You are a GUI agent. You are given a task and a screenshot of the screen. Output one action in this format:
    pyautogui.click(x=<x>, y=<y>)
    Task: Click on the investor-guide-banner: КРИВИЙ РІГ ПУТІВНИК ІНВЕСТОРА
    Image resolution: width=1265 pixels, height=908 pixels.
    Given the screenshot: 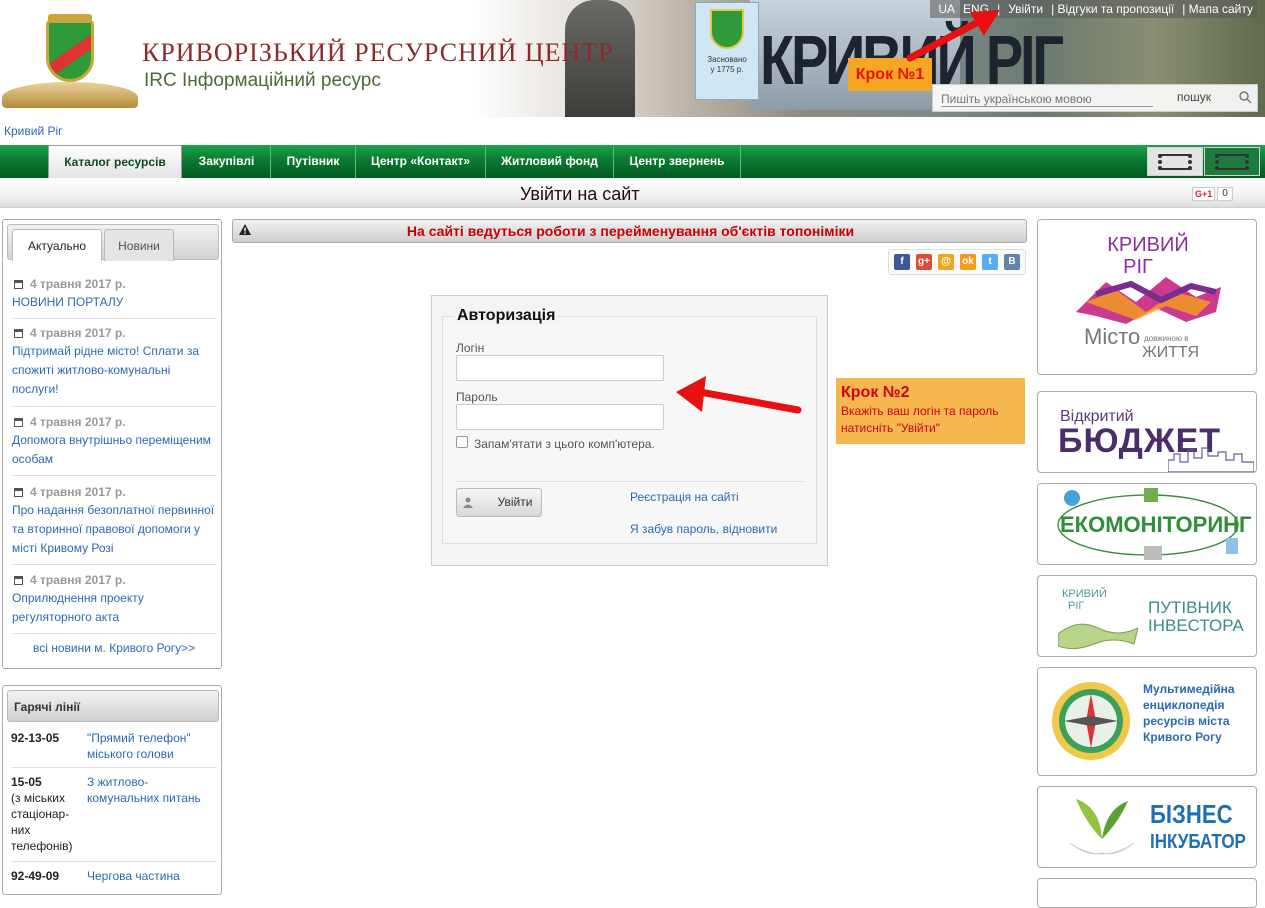 What is the action you would take?
    pyautogui.click(x=1147, y=616)
    